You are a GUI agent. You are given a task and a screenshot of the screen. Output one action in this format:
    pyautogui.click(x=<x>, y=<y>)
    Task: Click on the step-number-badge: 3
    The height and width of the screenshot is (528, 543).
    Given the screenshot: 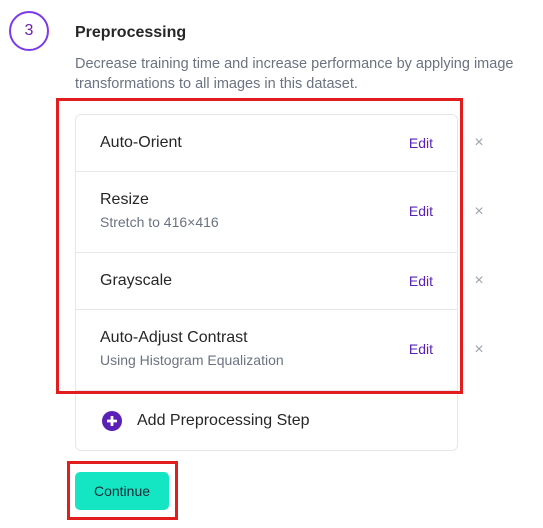 What is the action you would take?
    pyautogui.click(x=29, y=31)
    